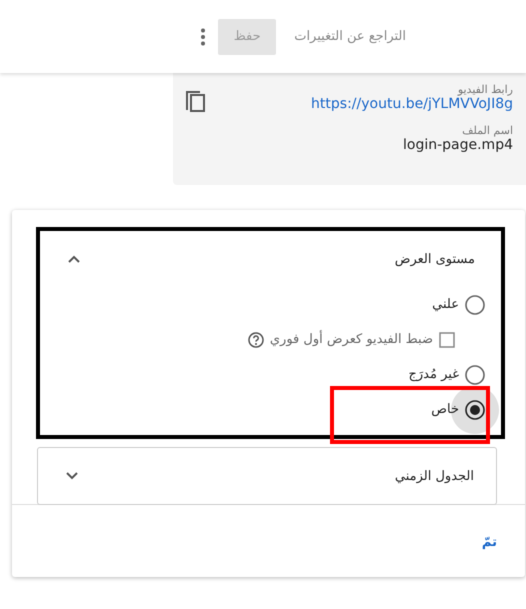 Image resolution: width=526 pixels, height=609 pixels. Describe the element at coordinates (433, 374) in the screenshot. I see `option-label: غير مُدرَج` at that location.